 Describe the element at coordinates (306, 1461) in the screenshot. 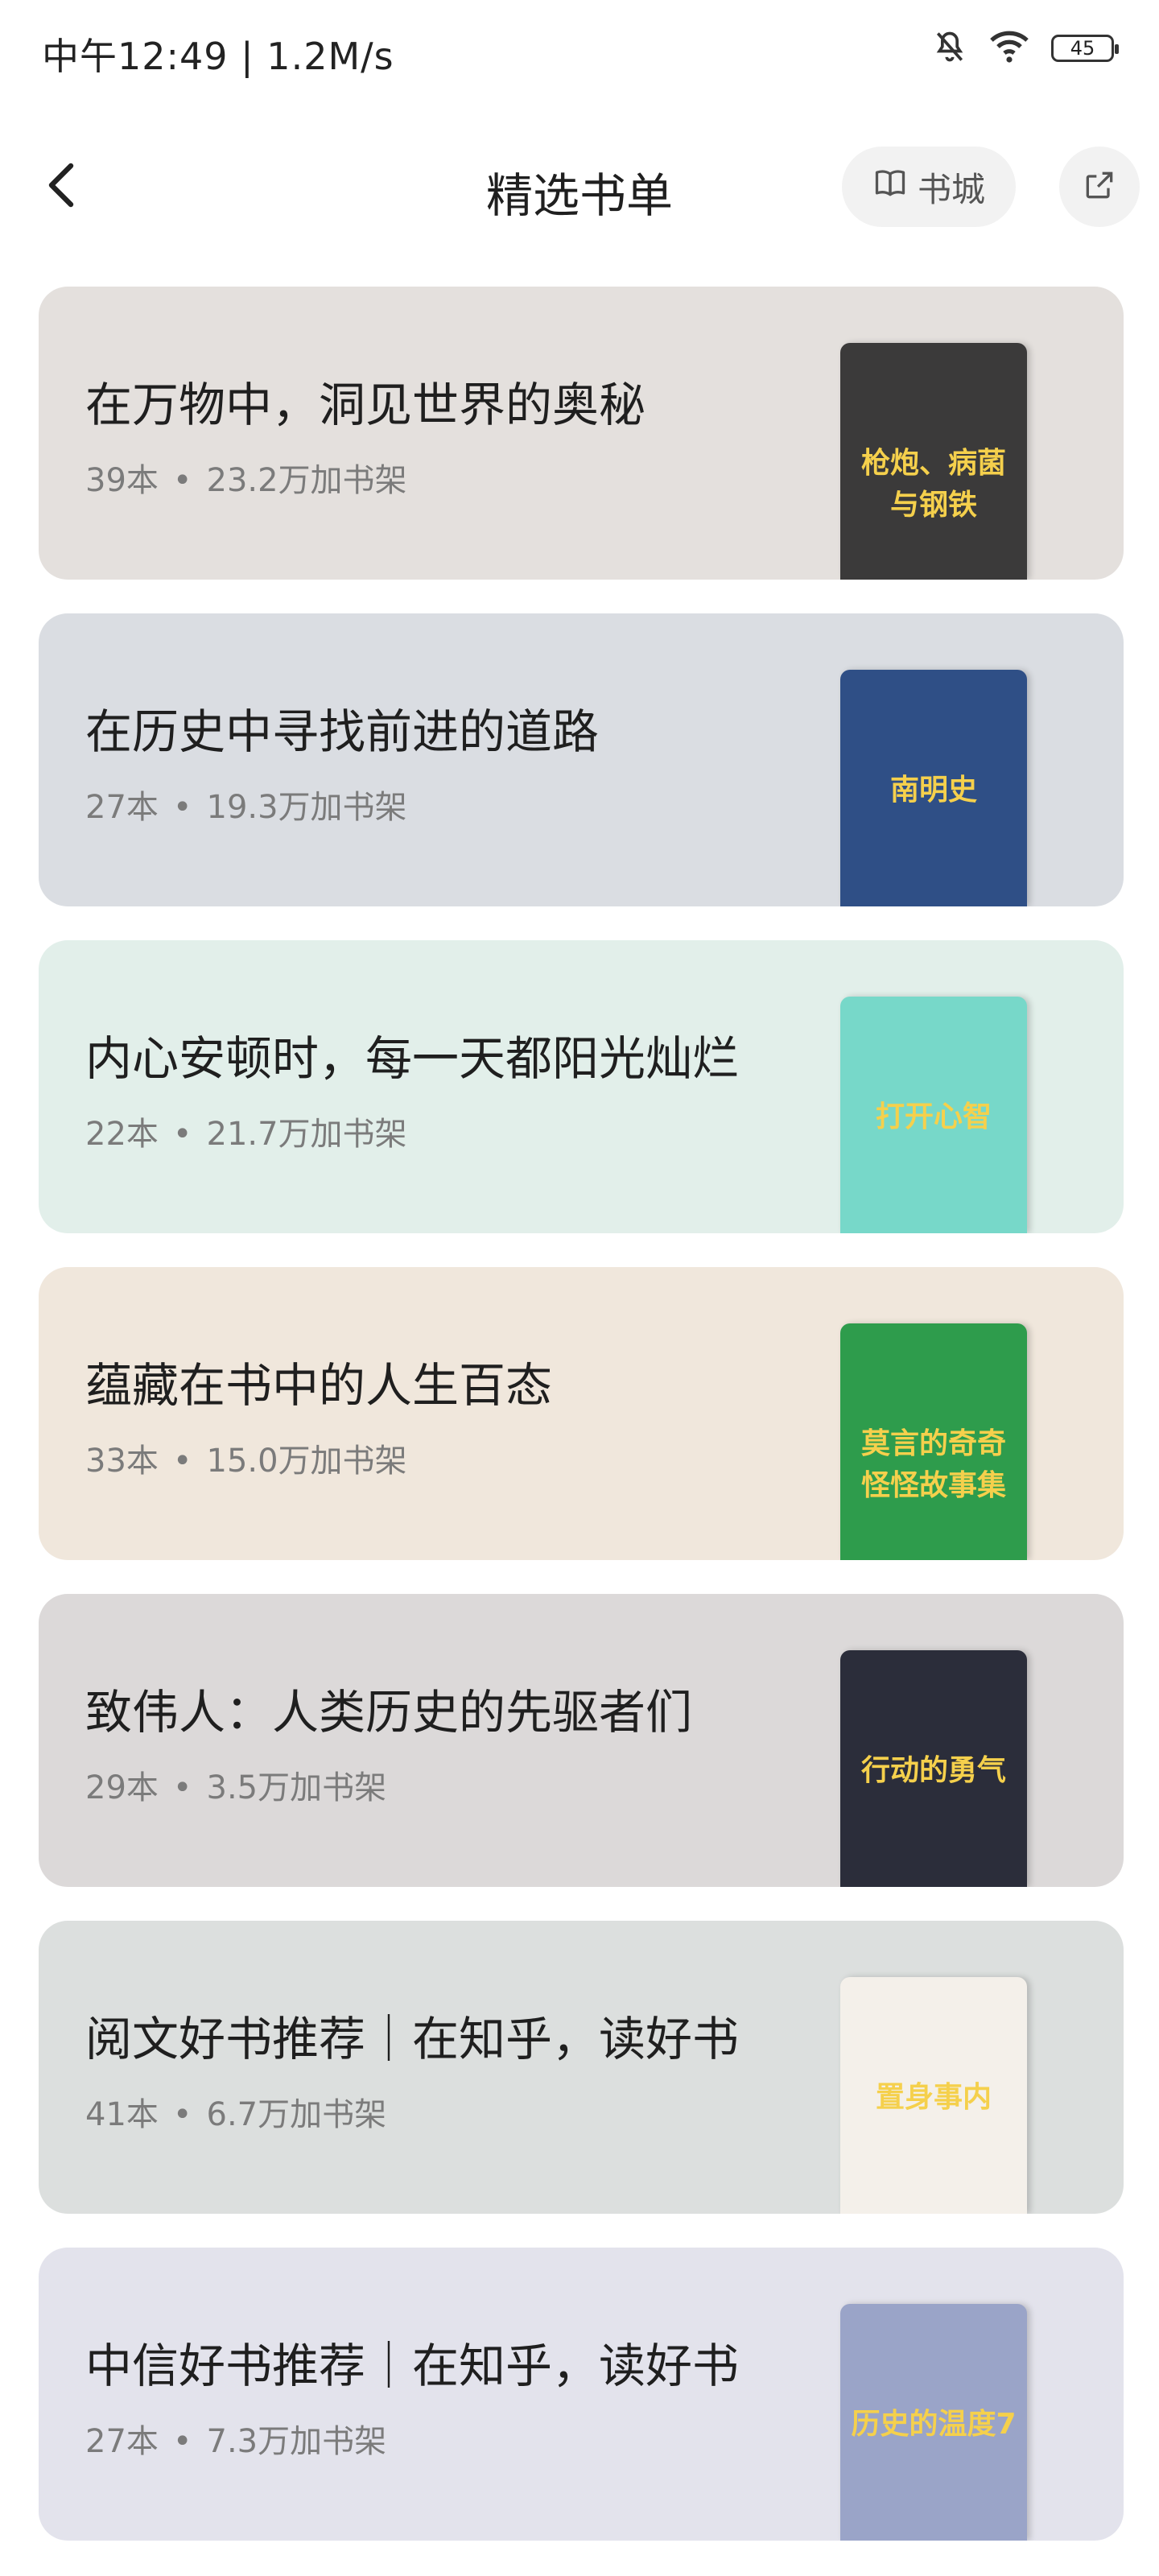

I see `shelf-count: 15.0万加书架` at that location.